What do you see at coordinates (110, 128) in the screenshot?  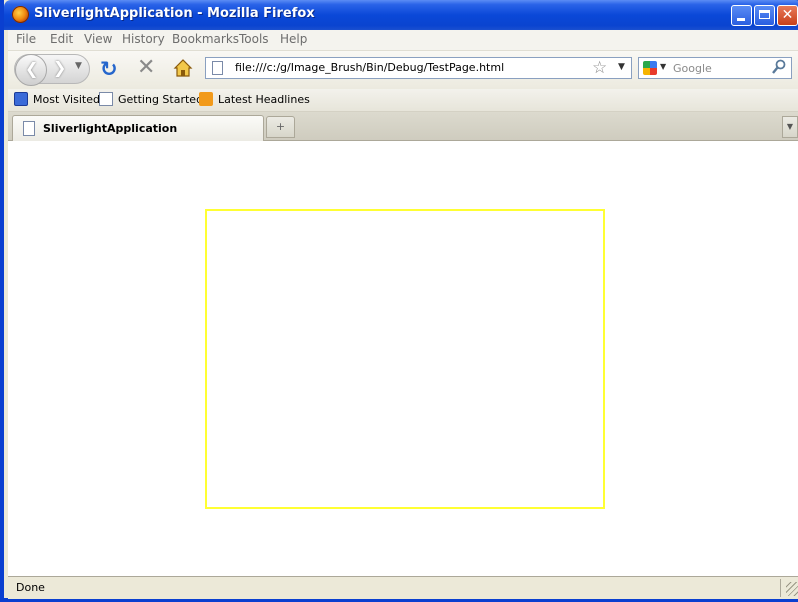 I see `tab-label: SliverlightApplication` at bounding box center [110, 128].